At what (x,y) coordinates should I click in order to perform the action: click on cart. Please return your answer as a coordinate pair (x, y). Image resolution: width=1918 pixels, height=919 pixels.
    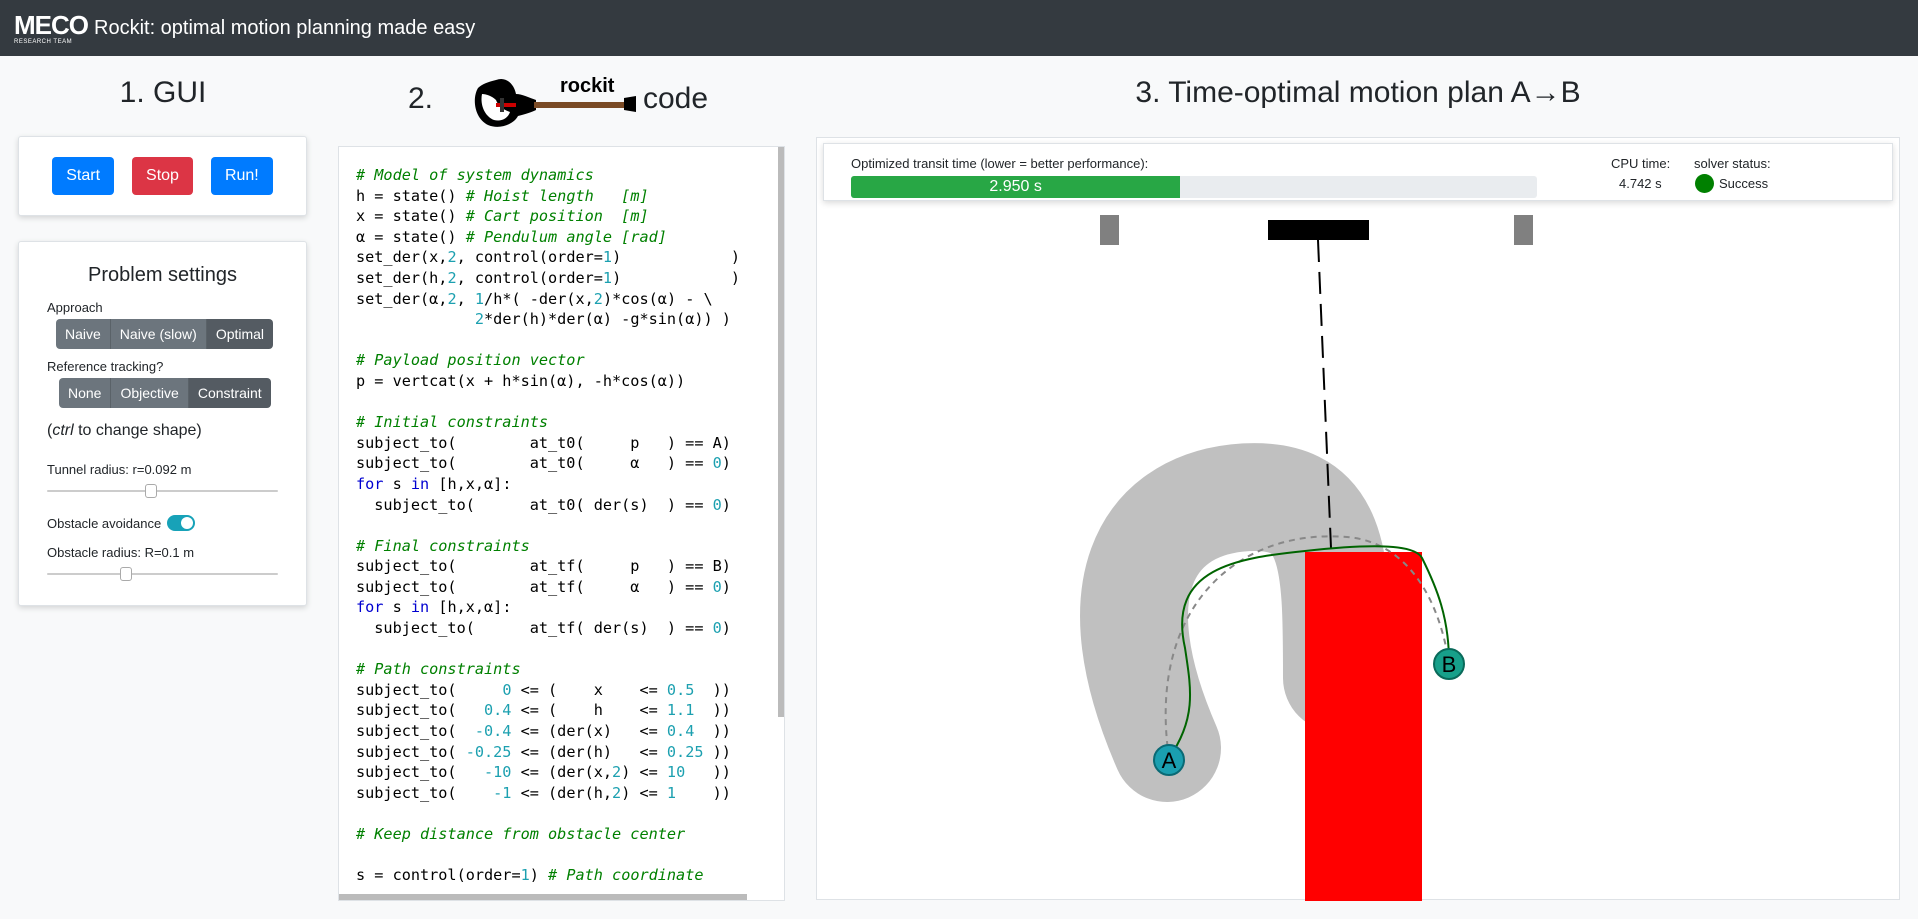
    Looking at the image, I should click on (1318, 230).